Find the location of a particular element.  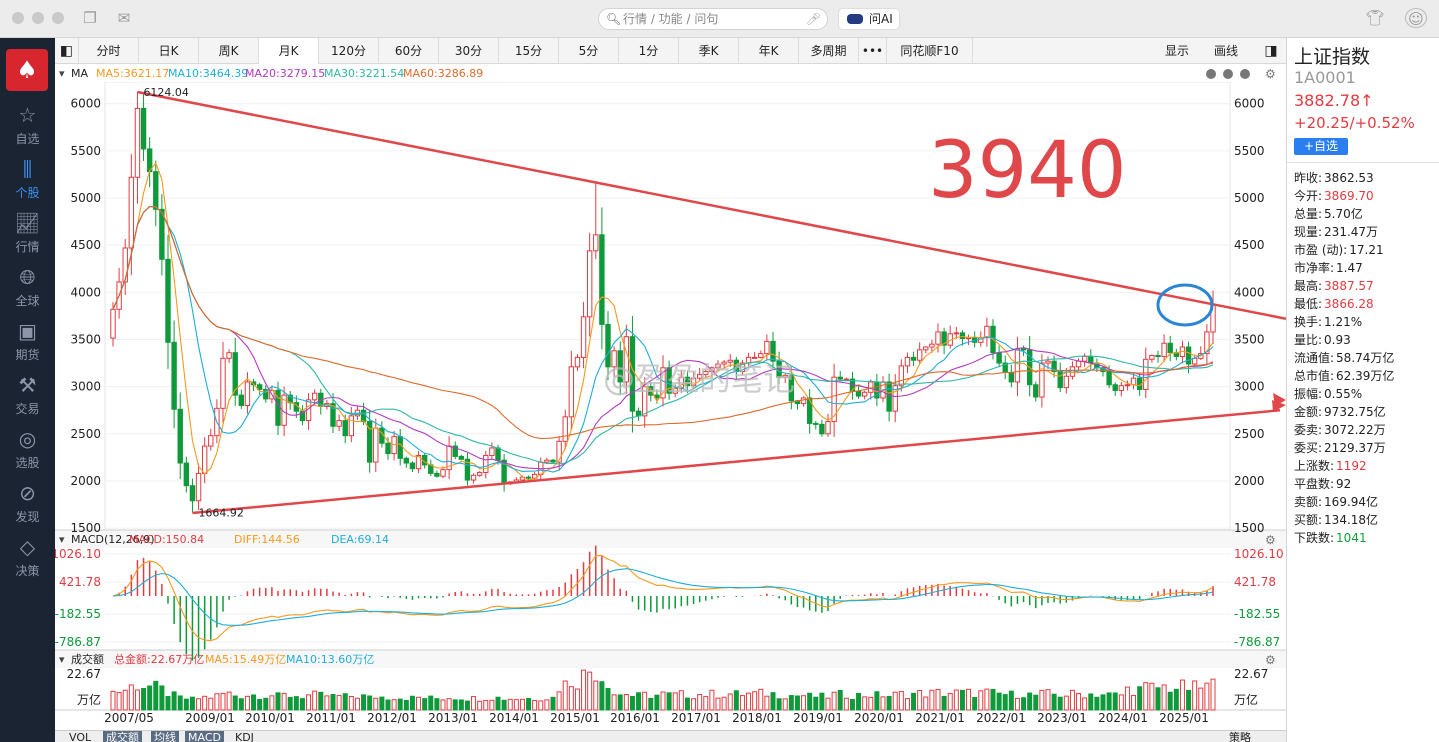

stat-value: 58.74万亿 is located at coordinates (1365, 358).